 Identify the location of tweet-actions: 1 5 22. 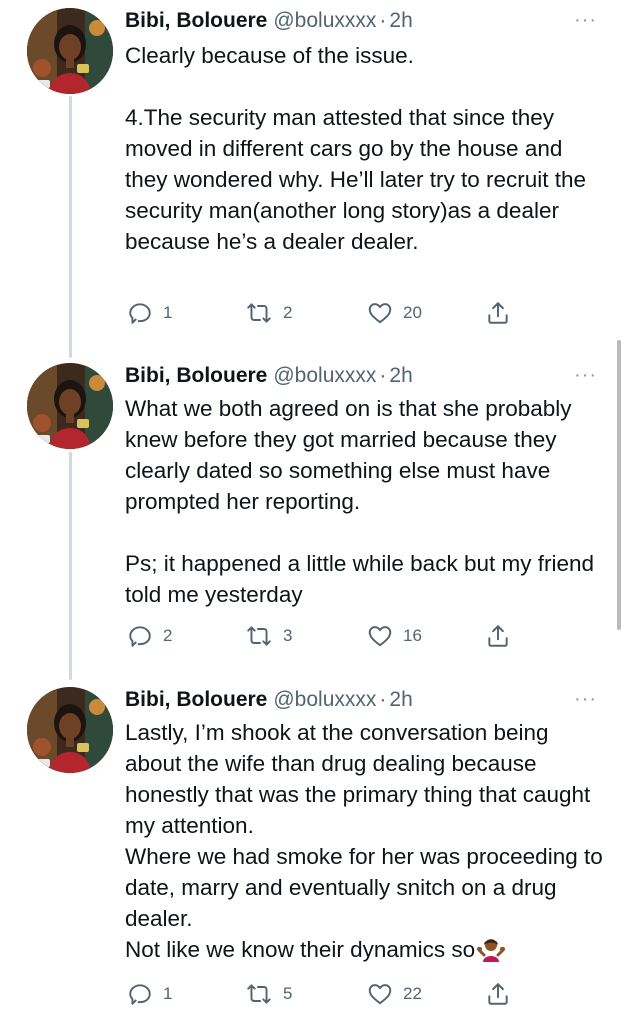
(325, 994).